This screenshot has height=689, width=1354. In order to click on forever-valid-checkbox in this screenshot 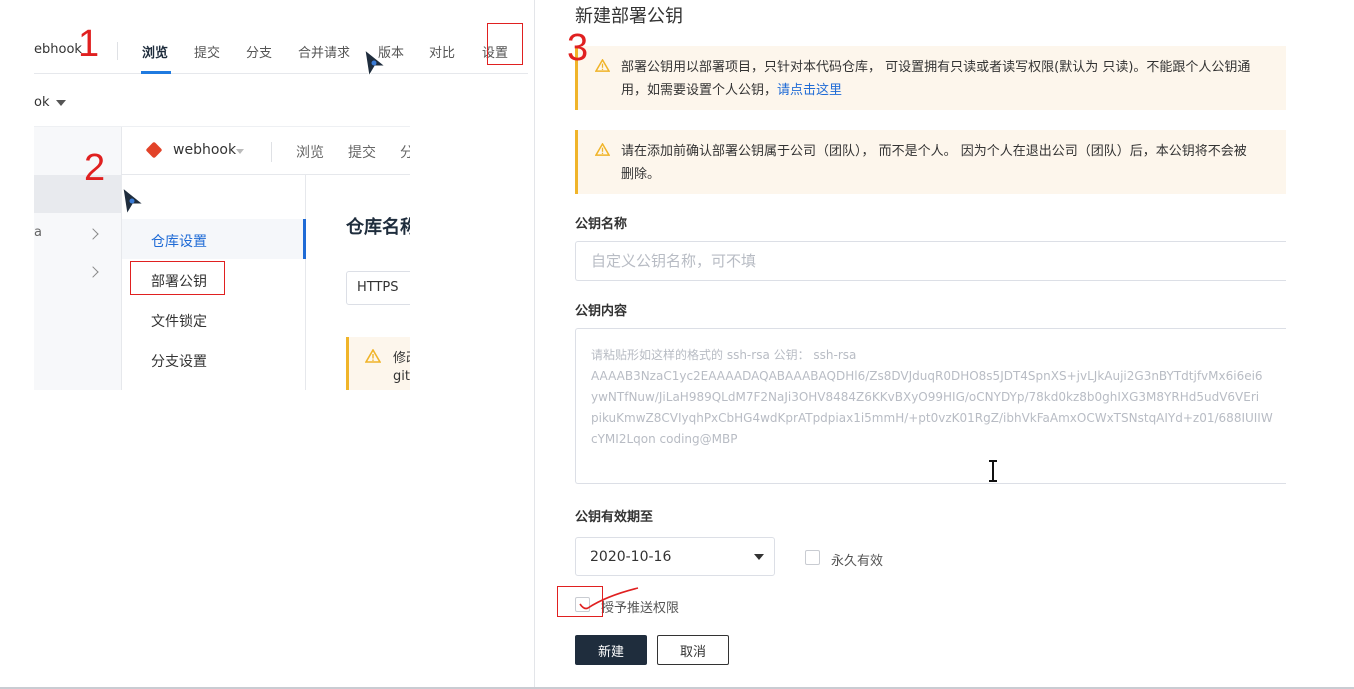, I will do `click(812, 557)`.